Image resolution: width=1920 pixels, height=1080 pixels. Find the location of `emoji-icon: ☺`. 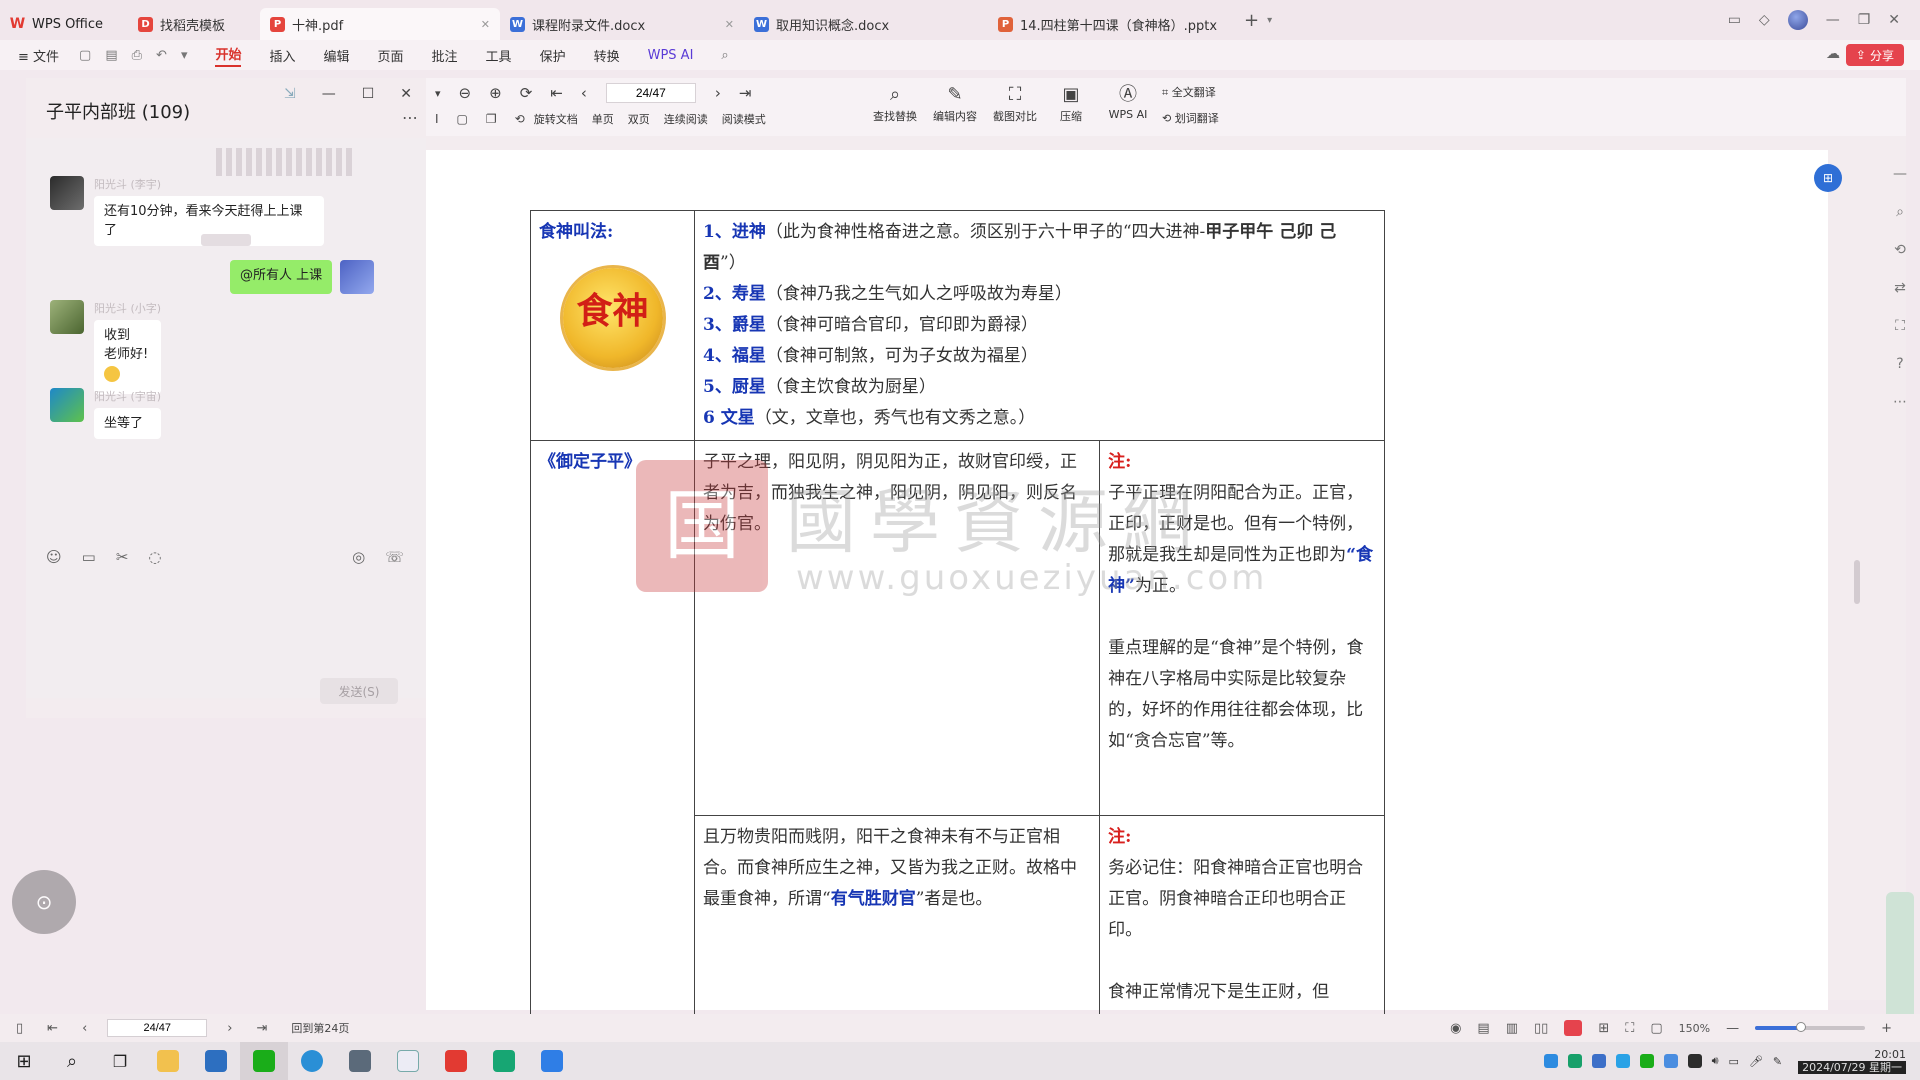

emoji-icon: ☺ is located at coordinates (54, 557).